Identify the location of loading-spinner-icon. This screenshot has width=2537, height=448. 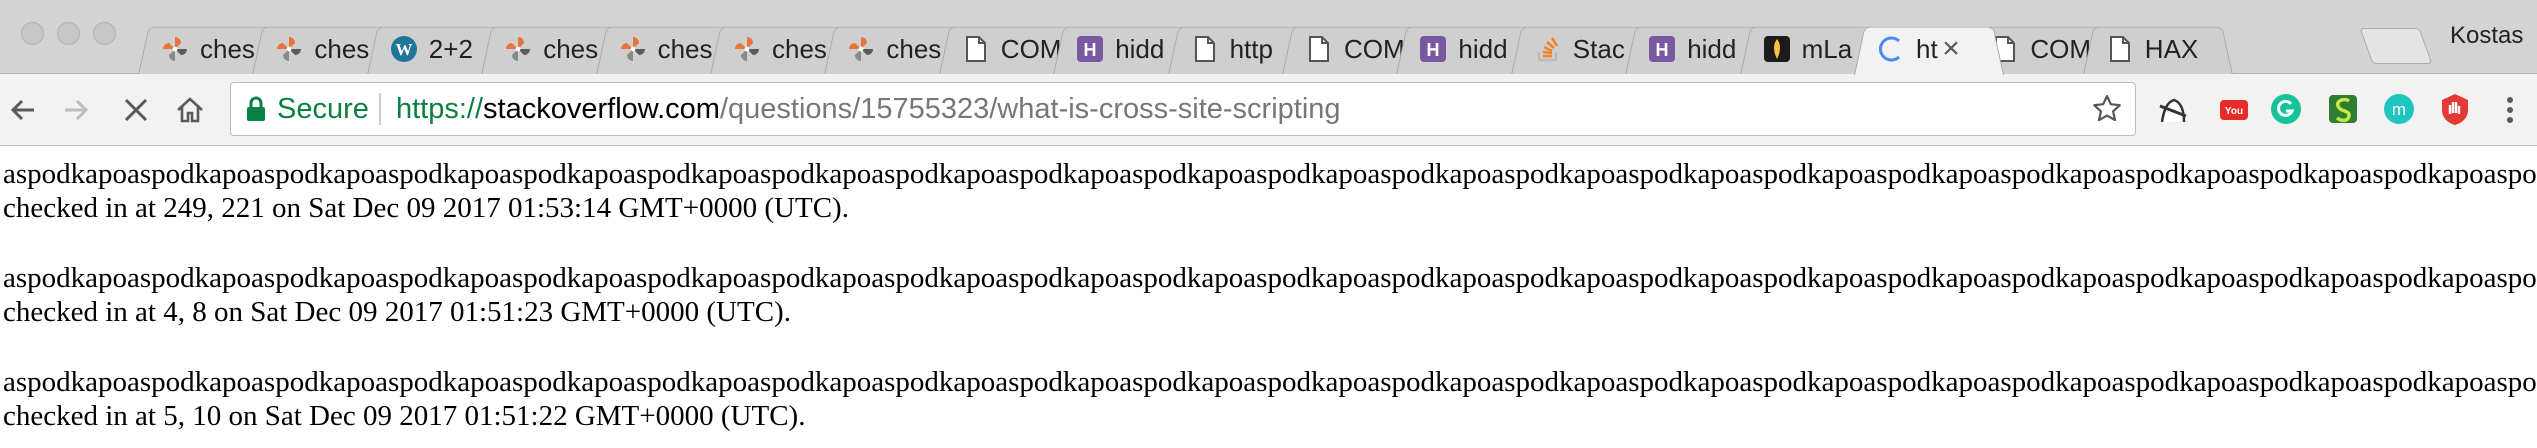
(1891, 49).